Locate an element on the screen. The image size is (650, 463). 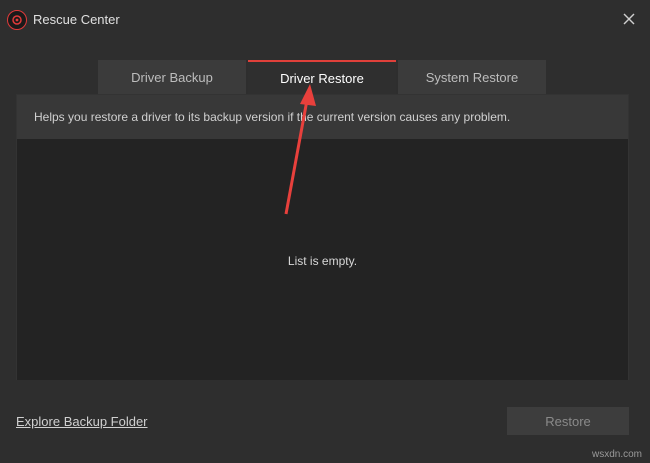
window-title: Rescue Center is located at coordinates (76, 19).